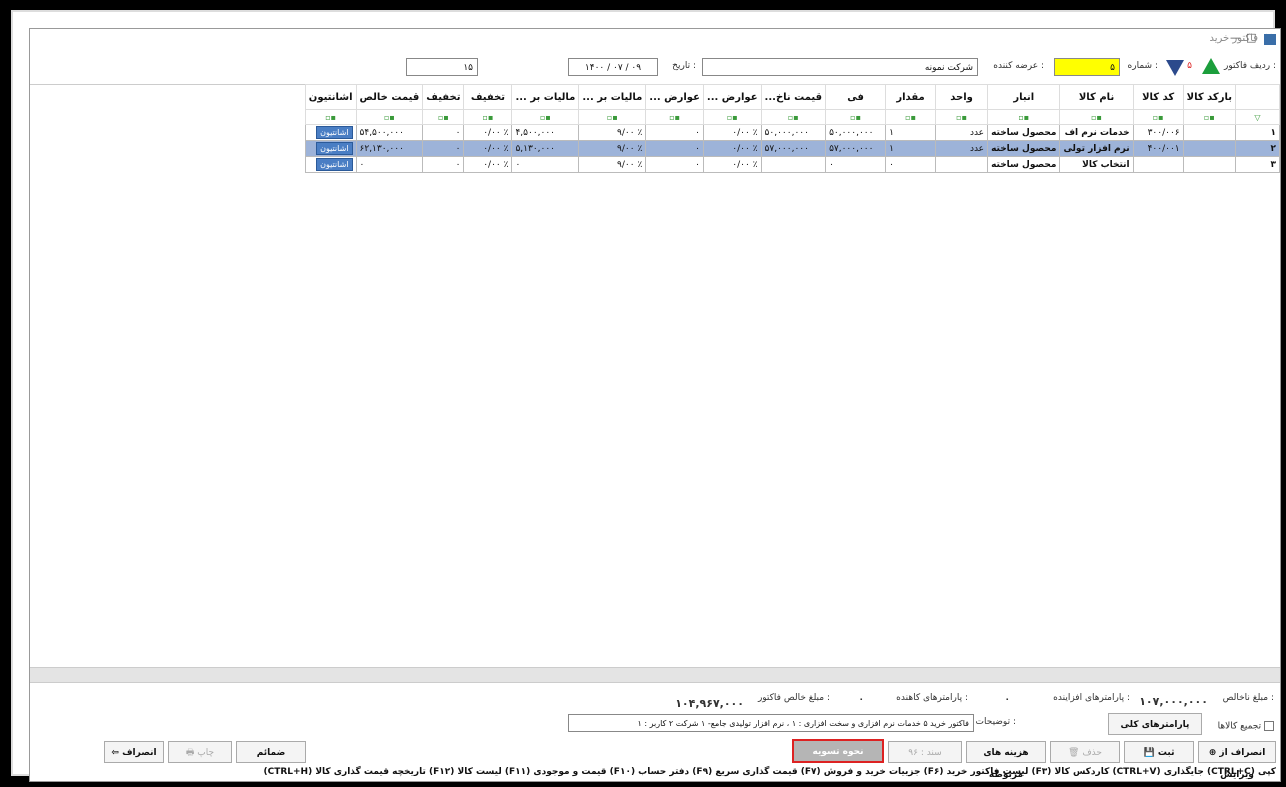 The image size is (1286, 787). Describe the element at coordinates (1155, 724) in the screenshot. I see `general-params-button: پارامترهای کلی` at that location.